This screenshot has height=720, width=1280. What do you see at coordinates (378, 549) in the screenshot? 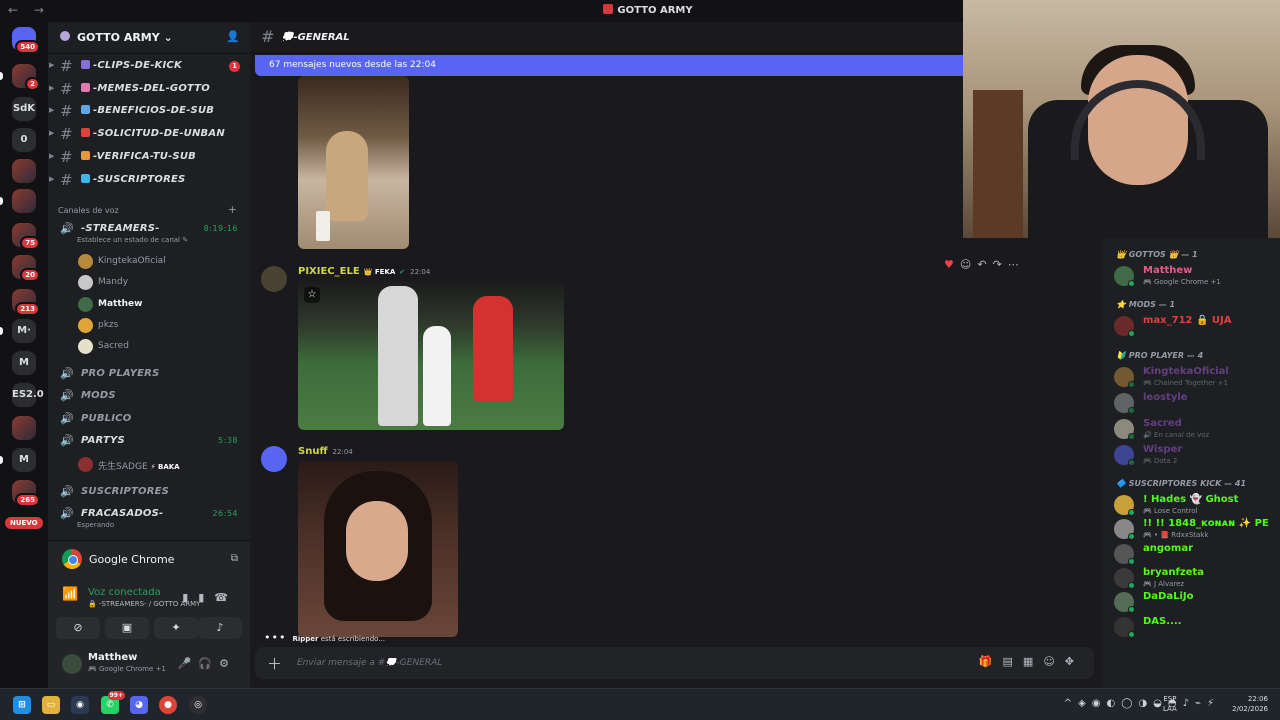
I see `photo-attachment` at bounding box center [378, 549].